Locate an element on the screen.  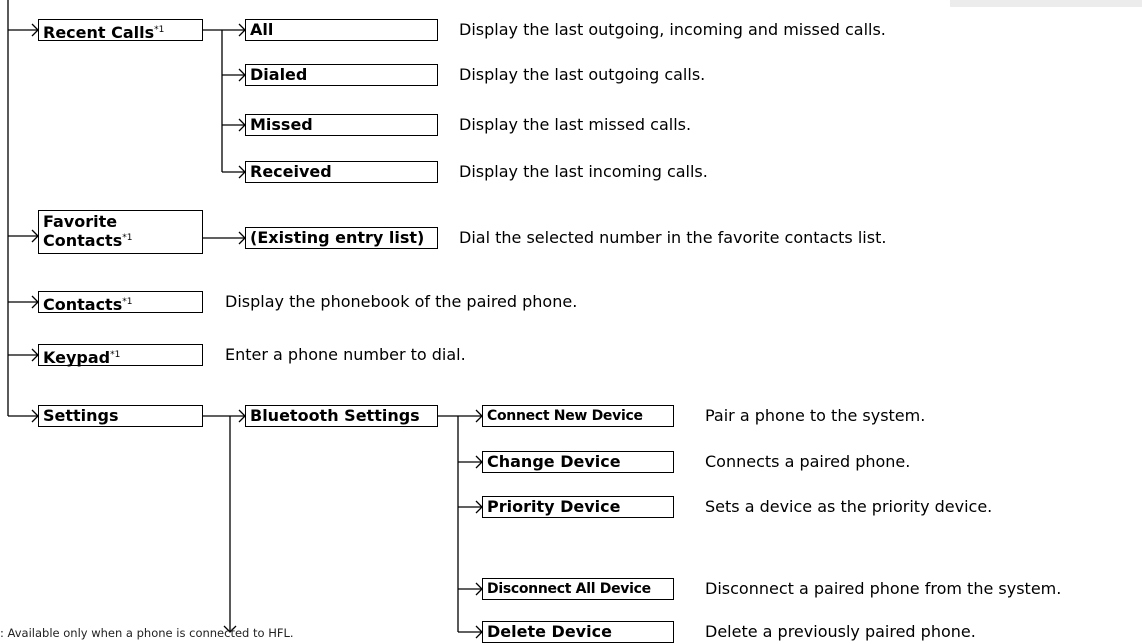
missed-label: Missed is located at coordinates (281, 124).